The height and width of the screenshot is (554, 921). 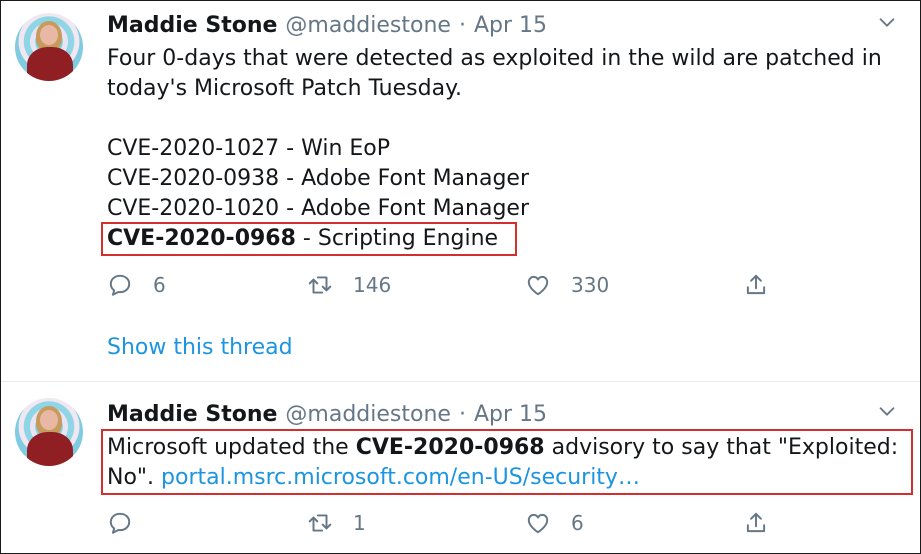 I want to click on text-line: today's Microsoft Patch Tuesday., so click(x=284, y=88).